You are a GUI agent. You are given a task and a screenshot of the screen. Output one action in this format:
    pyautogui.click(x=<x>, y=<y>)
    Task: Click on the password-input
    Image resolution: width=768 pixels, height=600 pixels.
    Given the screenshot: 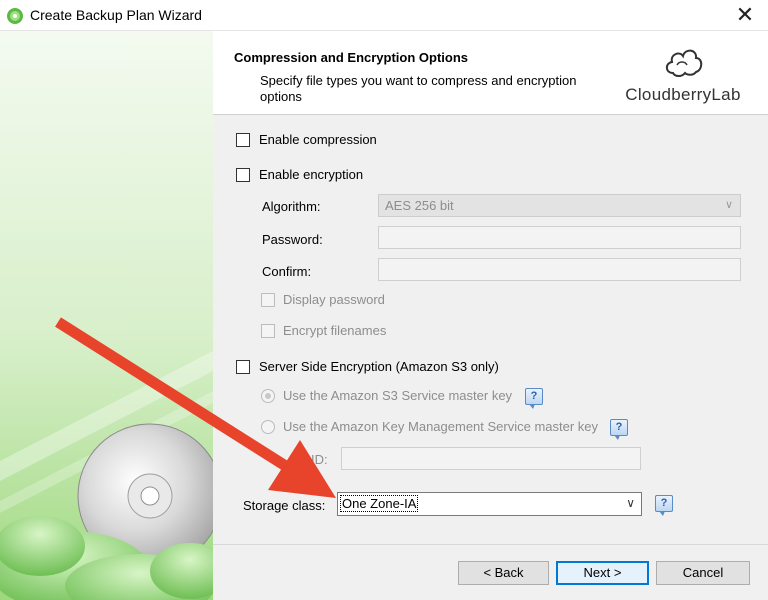 What is the action you would take?
    pyautogui.click(x=559, y=237)
    